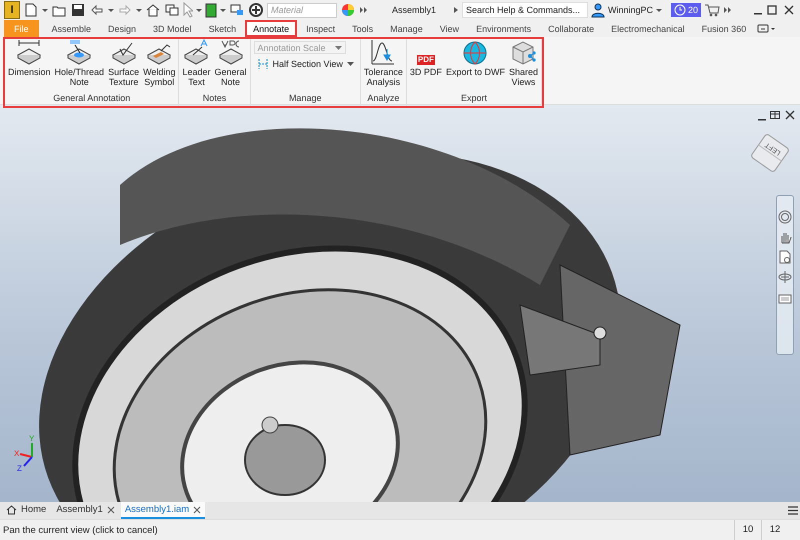 Image resolution: width=800 pixels, height=540 pixels. What do you see at coordinates (383, 98) in the screenshot?
I see `panel-title: Analyze` at bounding box center [383, 98].